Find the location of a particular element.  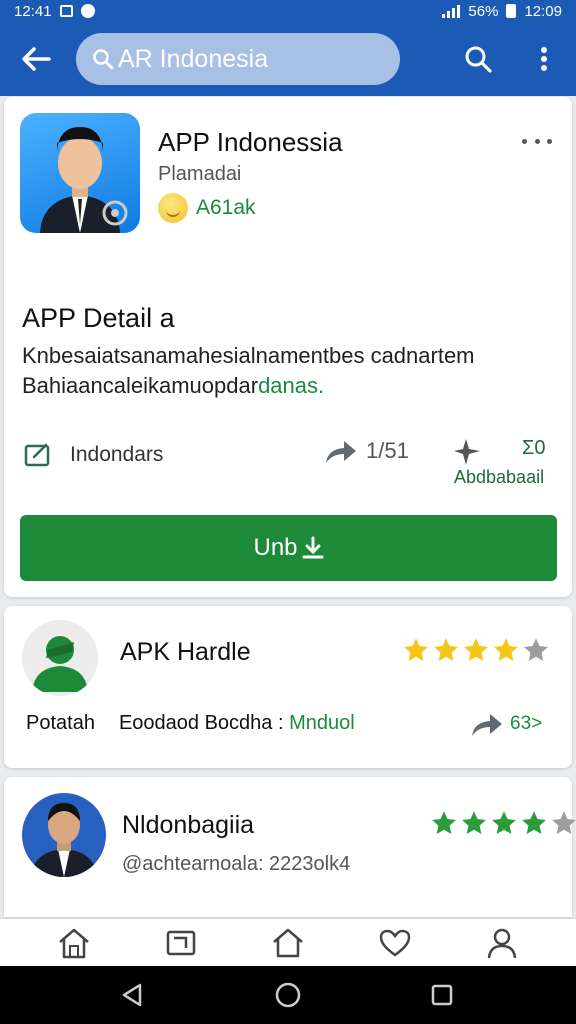

nav-home-button is located at coordinates (288, 995).